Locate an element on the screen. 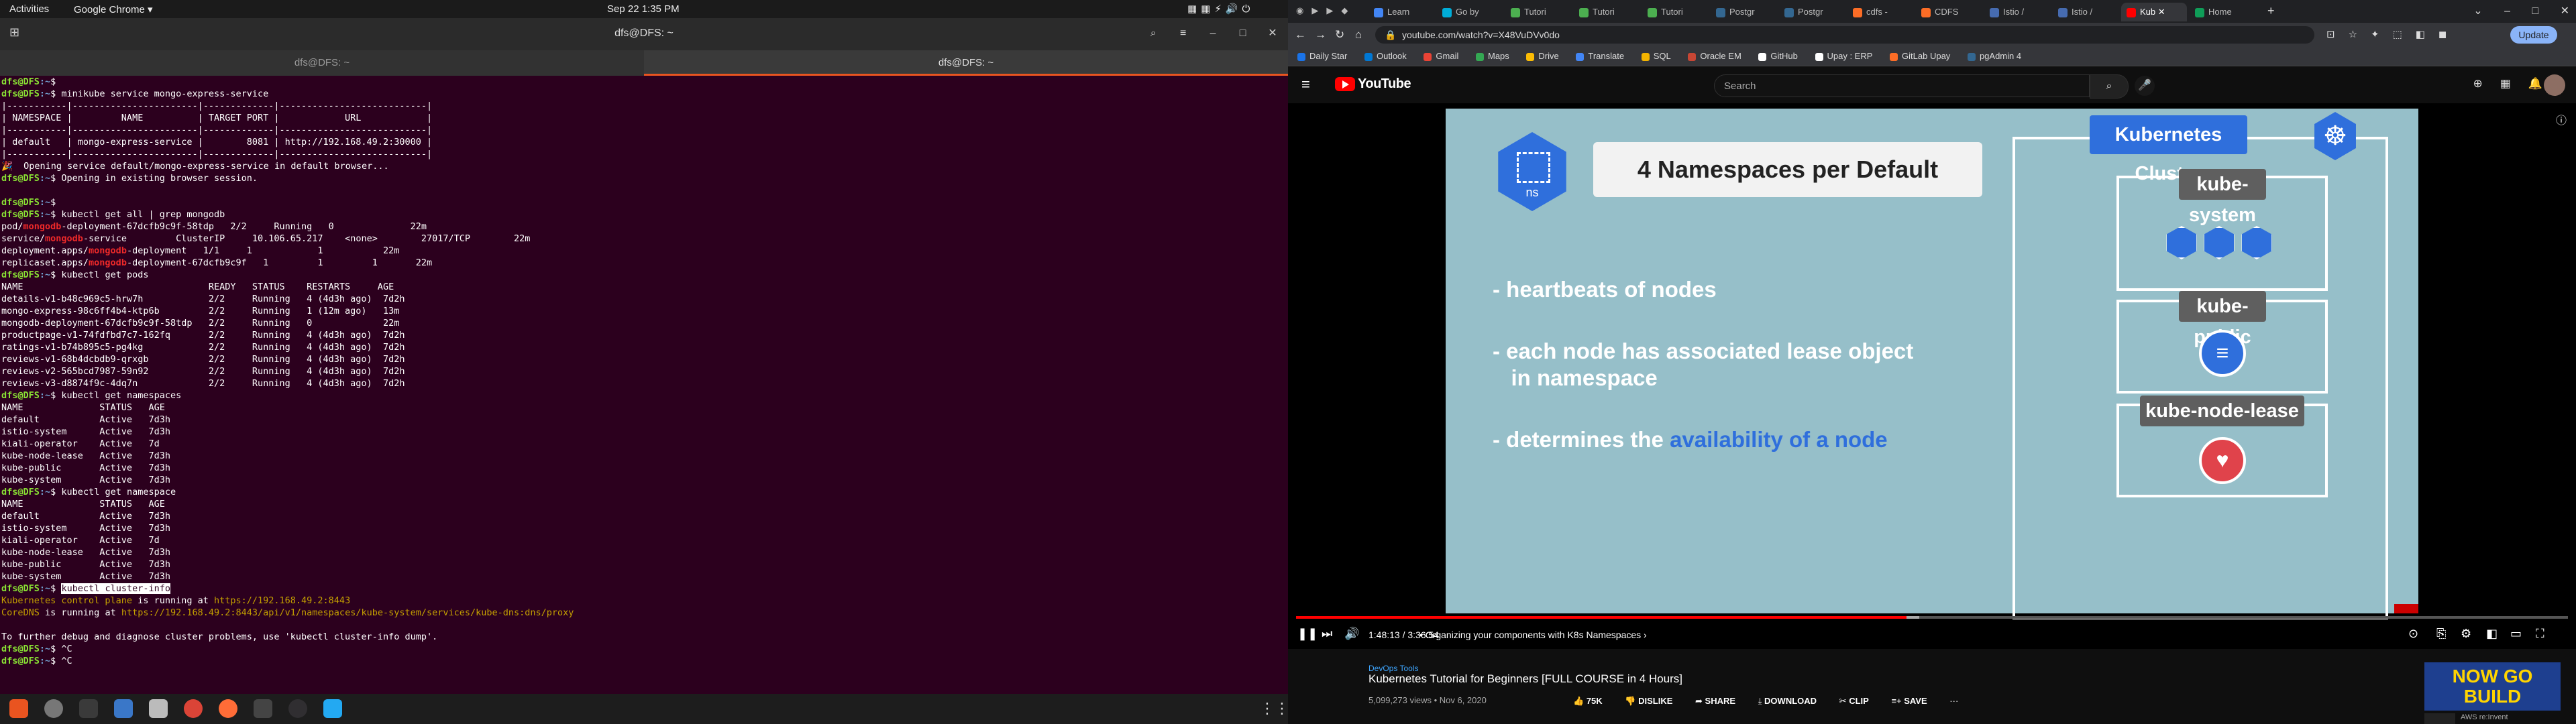  update-button: Update is located at coordinates (2533, 35).